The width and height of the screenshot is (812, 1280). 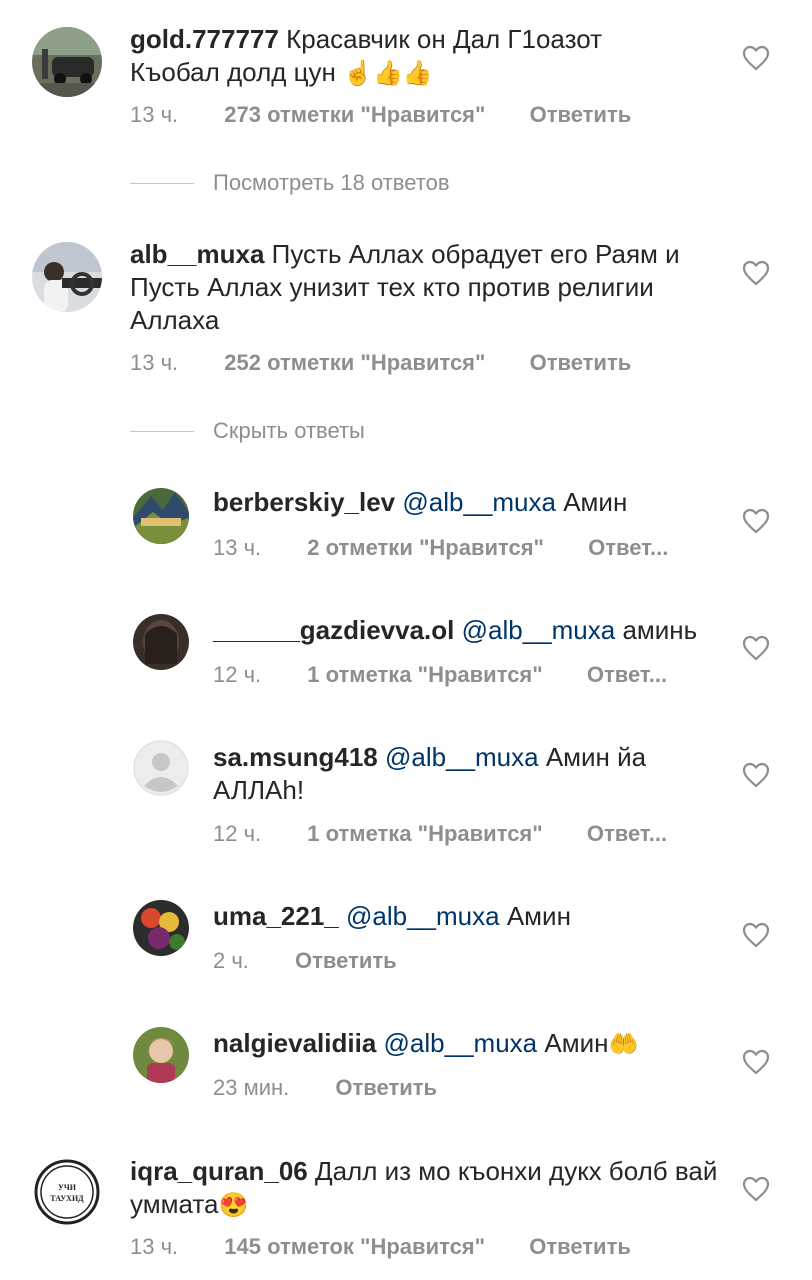 I want to click on reply-likes: 2 отметки "Нравится", so click(x=425, y=548).